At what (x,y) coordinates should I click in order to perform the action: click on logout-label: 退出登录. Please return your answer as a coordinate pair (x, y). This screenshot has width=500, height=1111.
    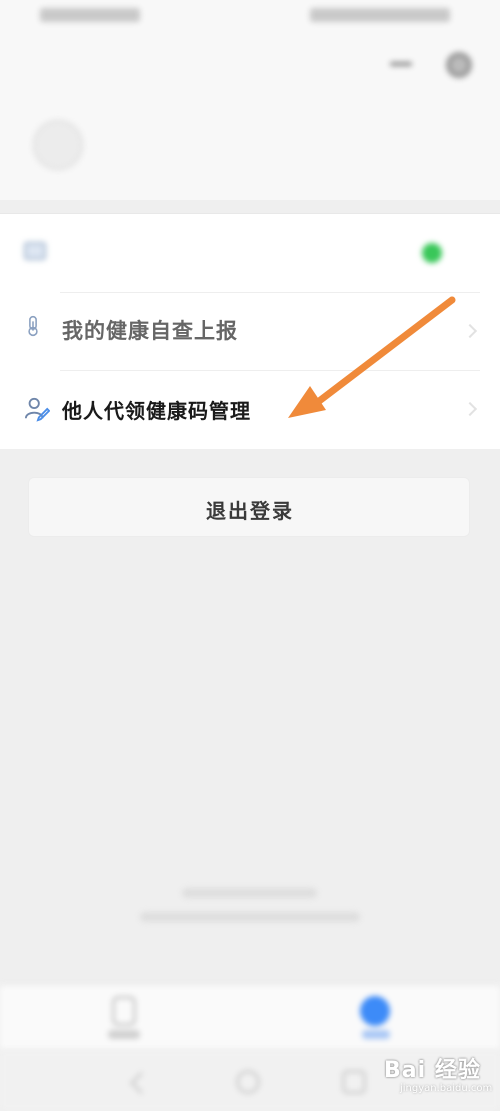
    Looking at the image, I should click on (250, 511).